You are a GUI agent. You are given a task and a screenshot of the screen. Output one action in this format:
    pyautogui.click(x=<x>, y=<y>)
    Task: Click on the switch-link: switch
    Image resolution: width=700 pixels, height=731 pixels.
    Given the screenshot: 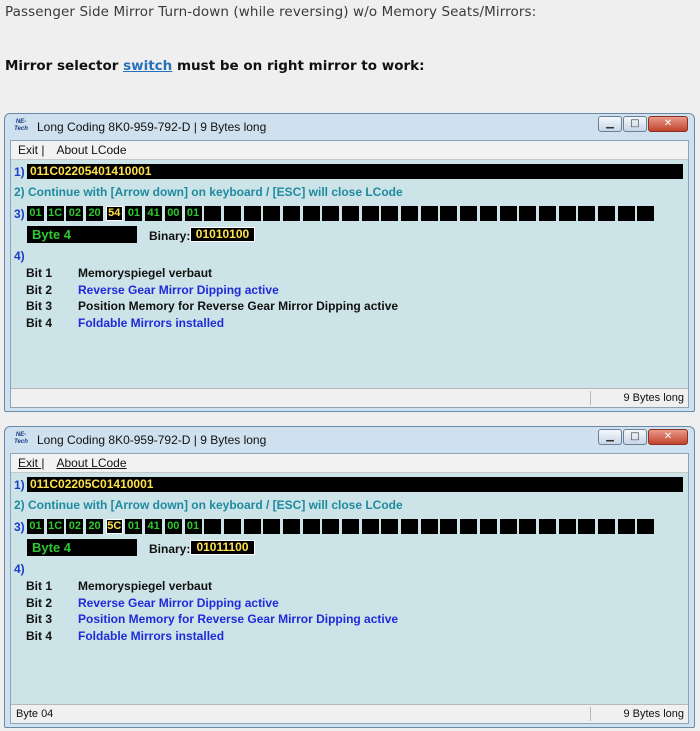 What is the action you would take?
    pyautogui.click(x=147, y=66)
    